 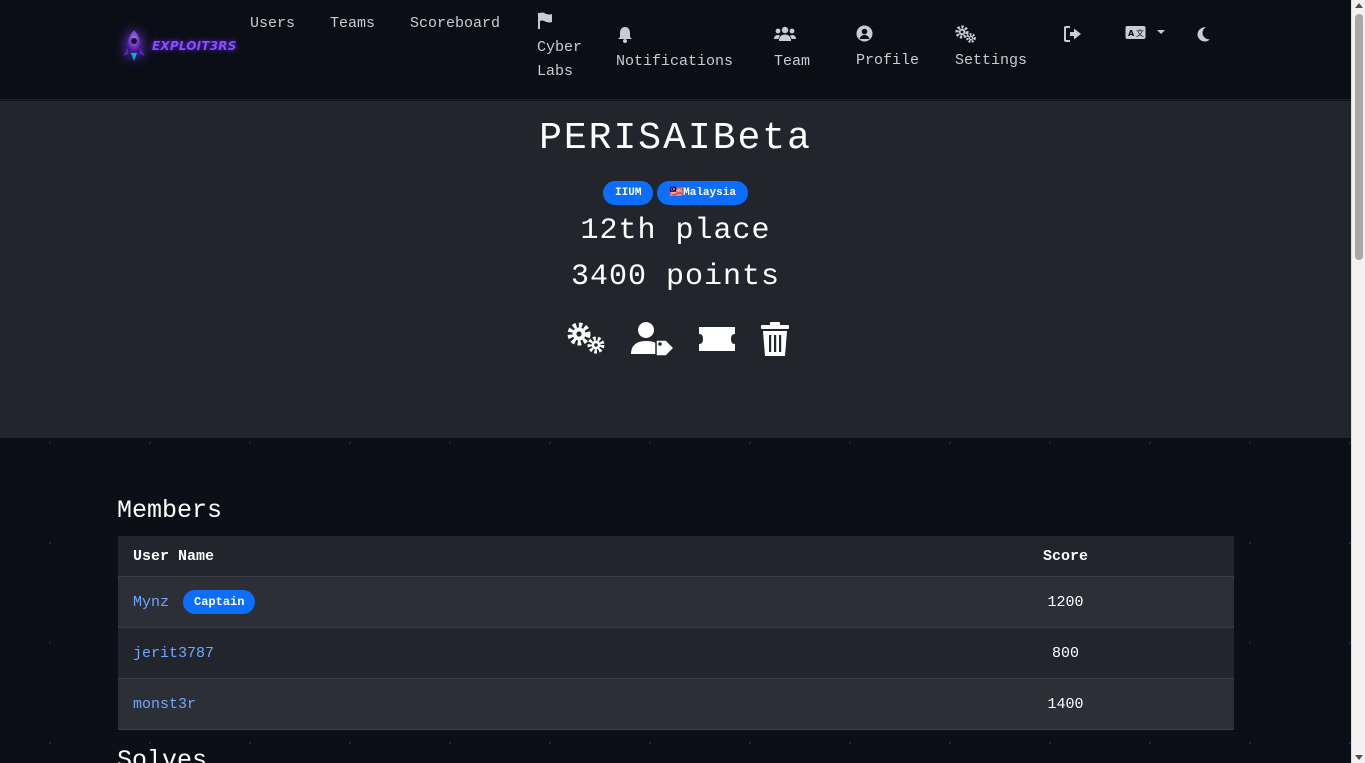 I want to click on nav-notifications-label: Notifications, so click(x=675, y=61).